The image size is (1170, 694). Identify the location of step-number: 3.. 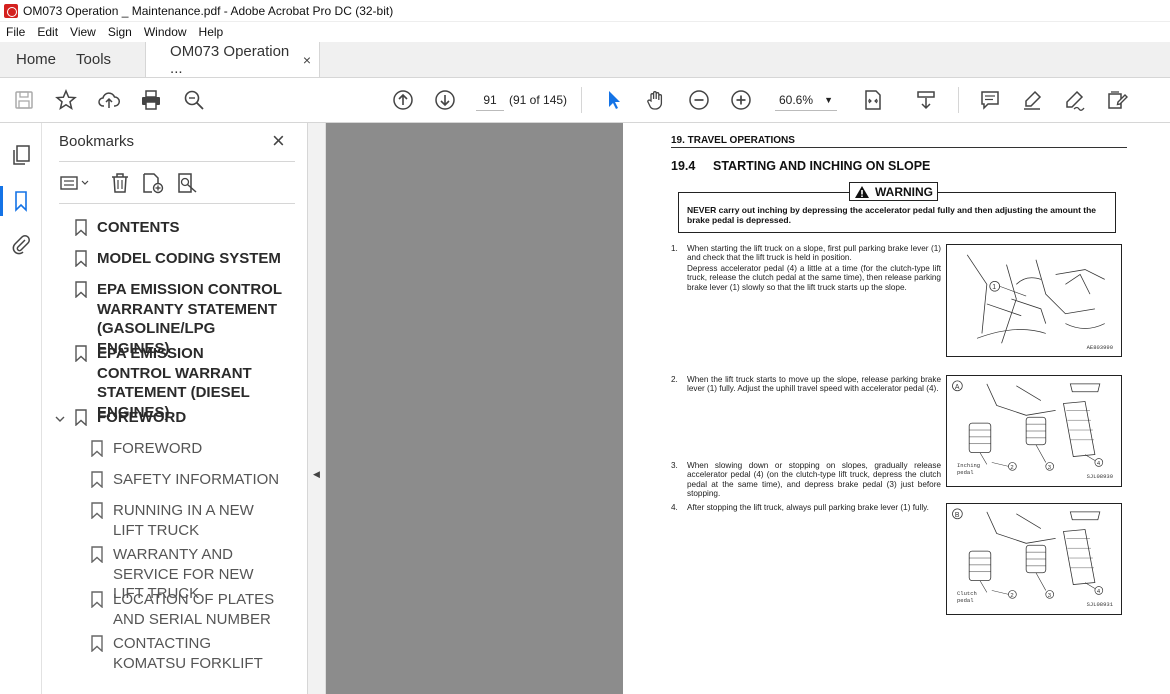
(674, 465).